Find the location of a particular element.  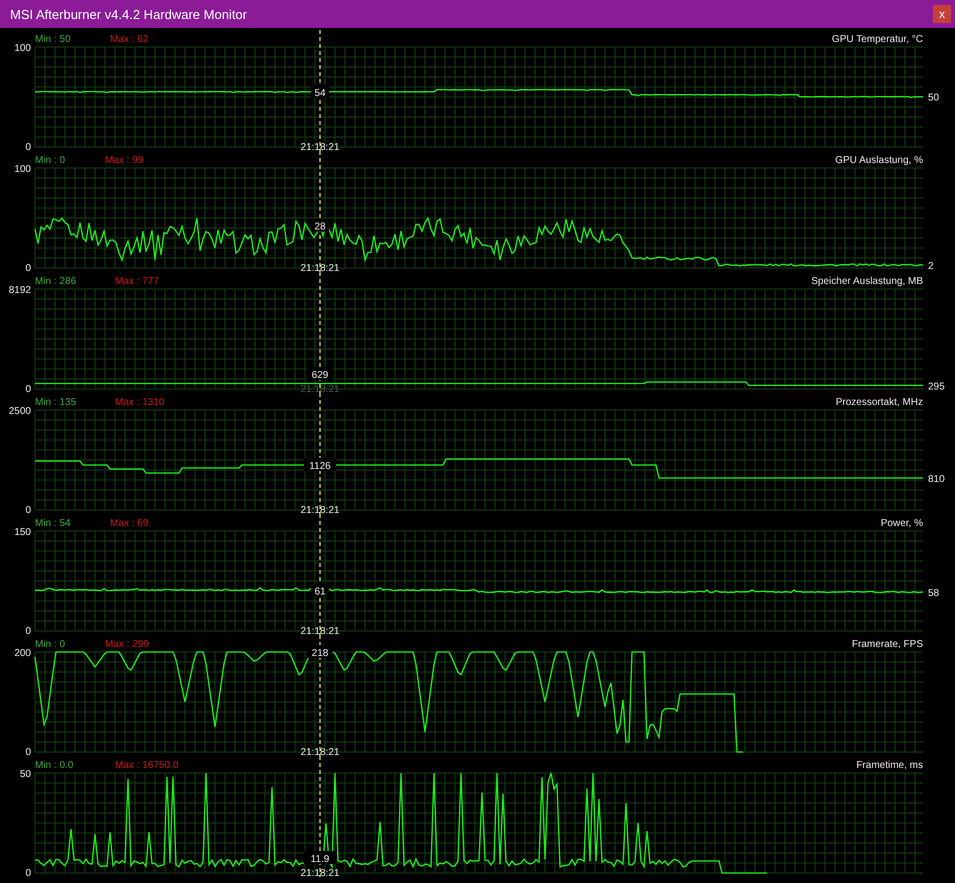

max-label: Max : 16750.0 is located at coordinates (146, 765).